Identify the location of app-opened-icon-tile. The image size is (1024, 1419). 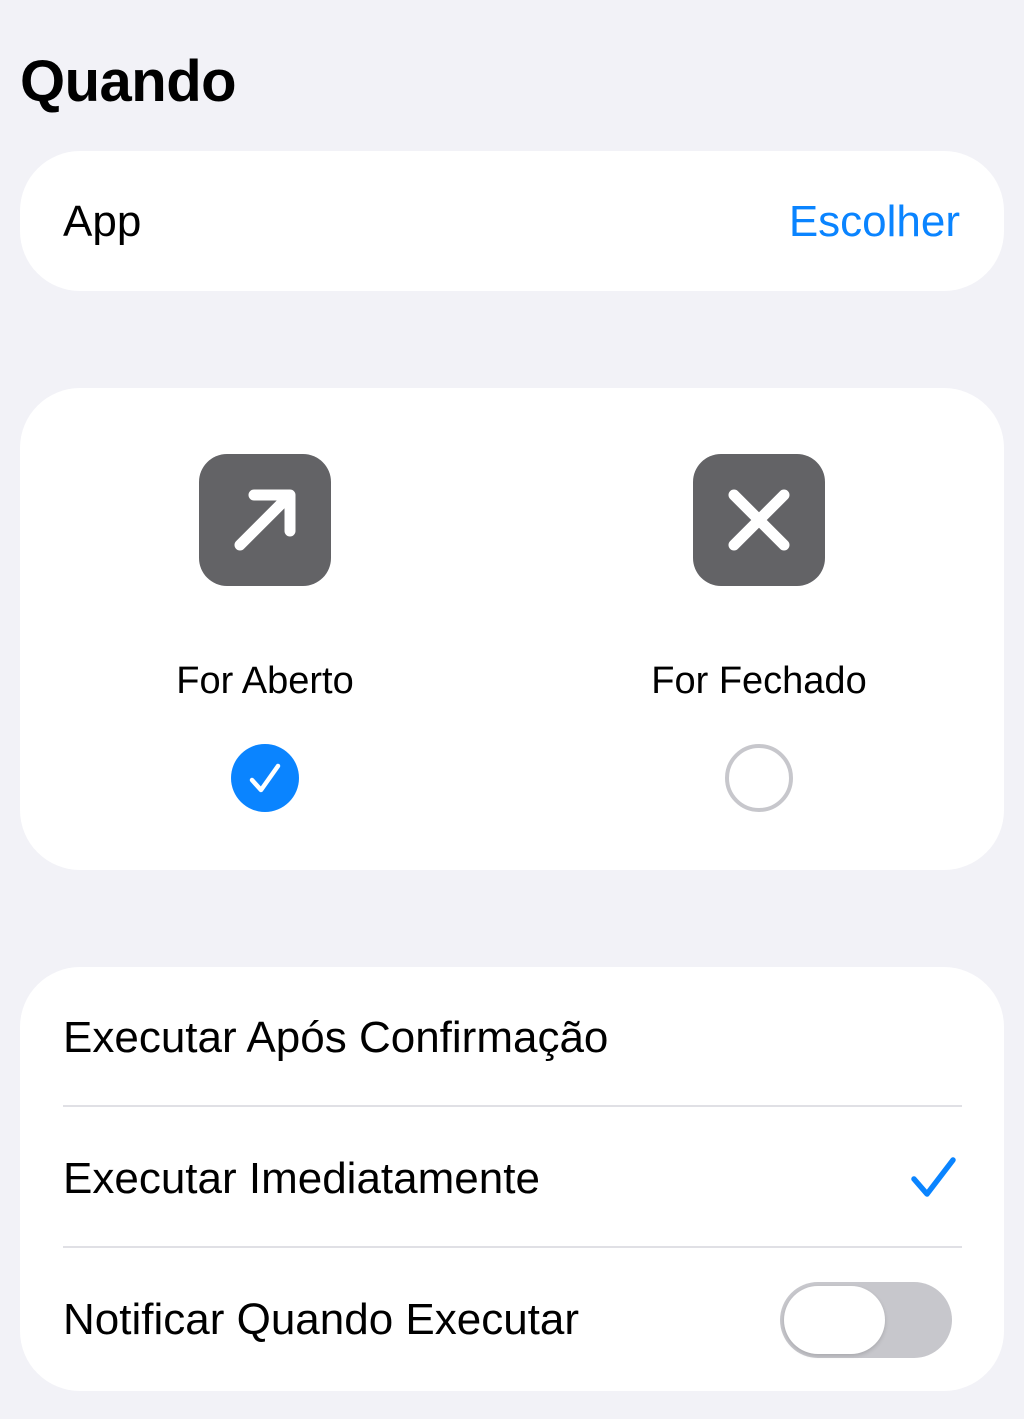
(265, 520).